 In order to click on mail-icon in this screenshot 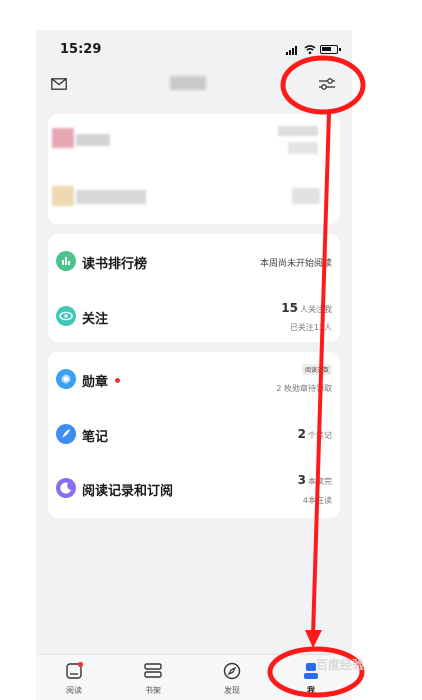, I will do `click(59, 84)`.